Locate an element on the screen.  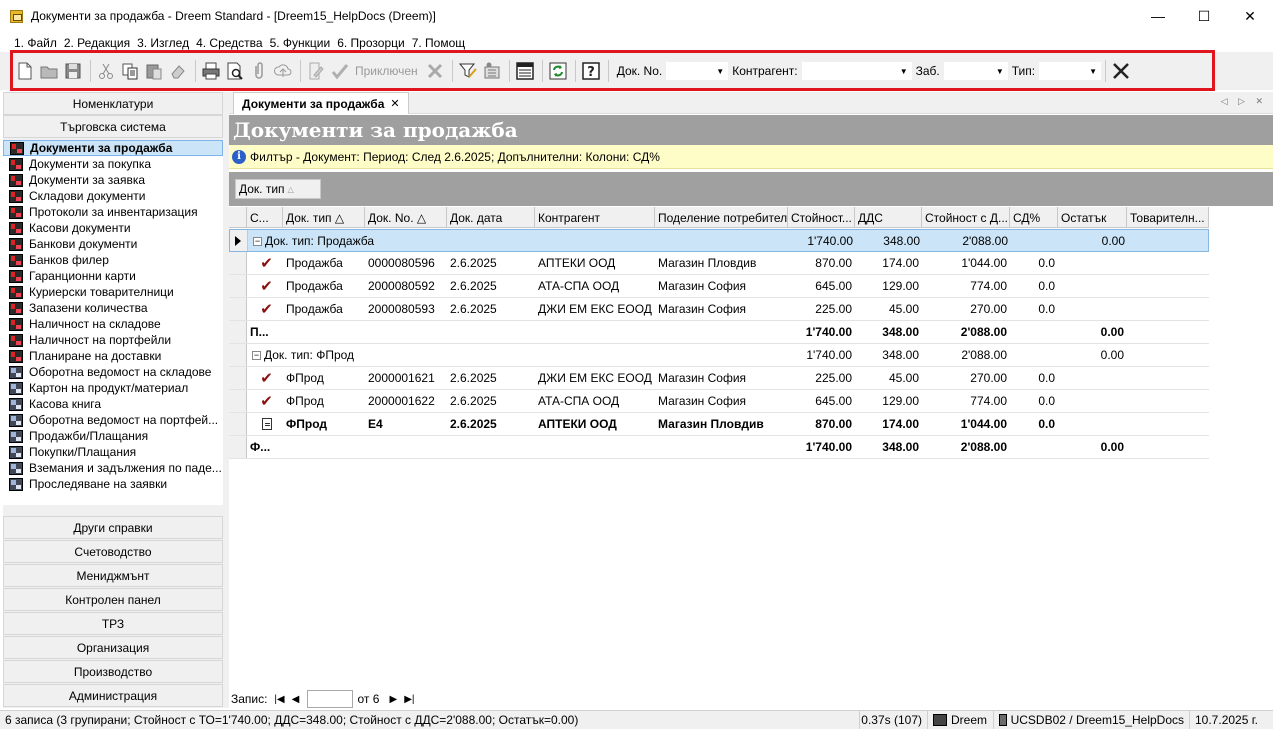
grid-cell: Е4 is located at coordinates (375, 424).